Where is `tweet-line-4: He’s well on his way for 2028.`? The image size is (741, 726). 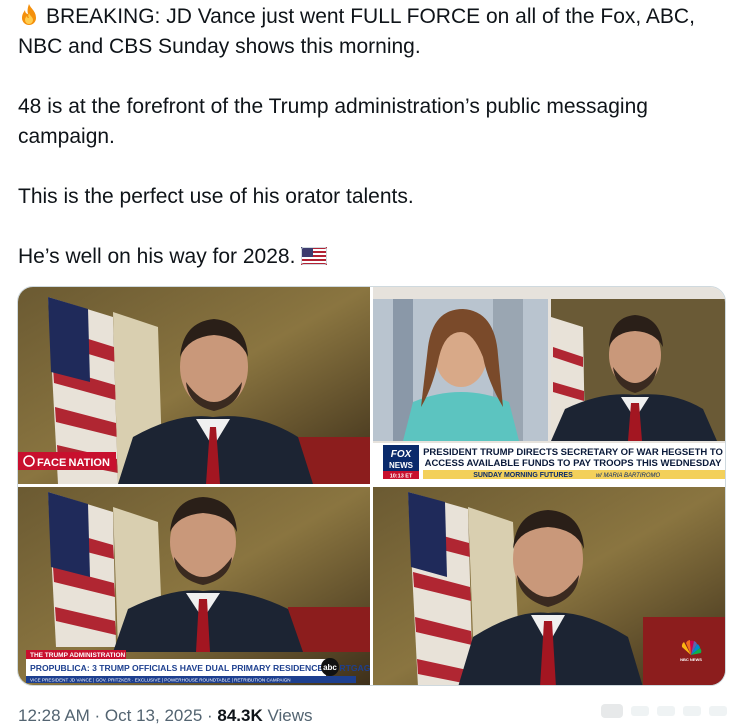
tweet-line-4: He’s well on his way for 2028. is located at coordinates (157, 256).